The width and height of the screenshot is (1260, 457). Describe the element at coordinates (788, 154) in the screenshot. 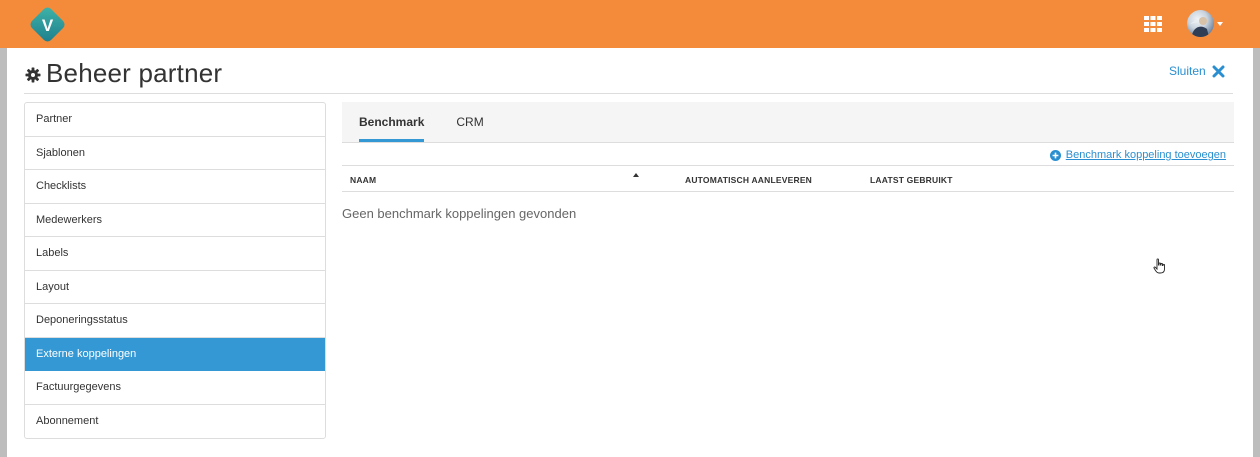

I see `toolbar: Benchmark koppeling toevoegen` at that location.